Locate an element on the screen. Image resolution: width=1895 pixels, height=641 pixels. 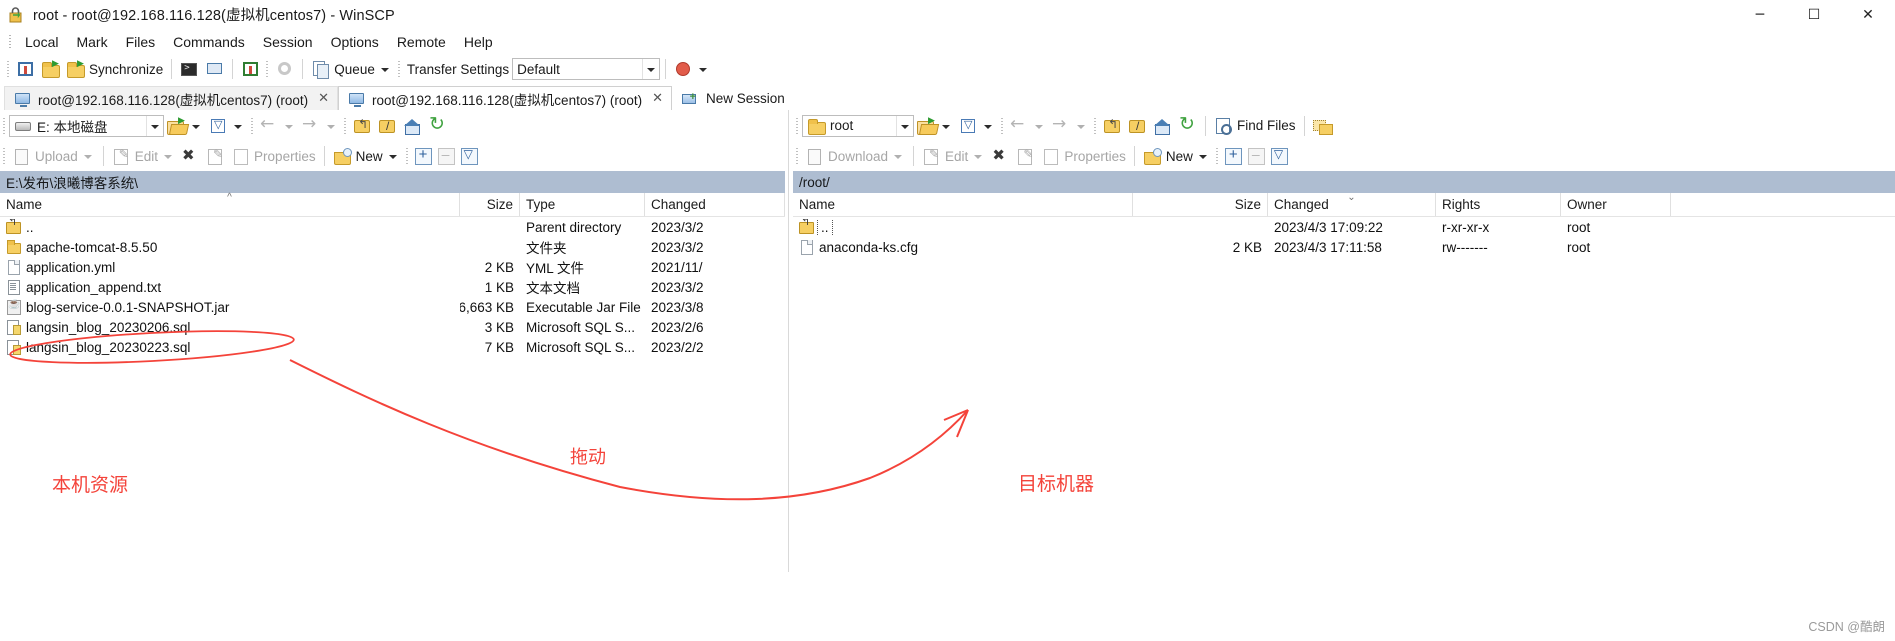
put-session-button is located at coordinates (250, 69).